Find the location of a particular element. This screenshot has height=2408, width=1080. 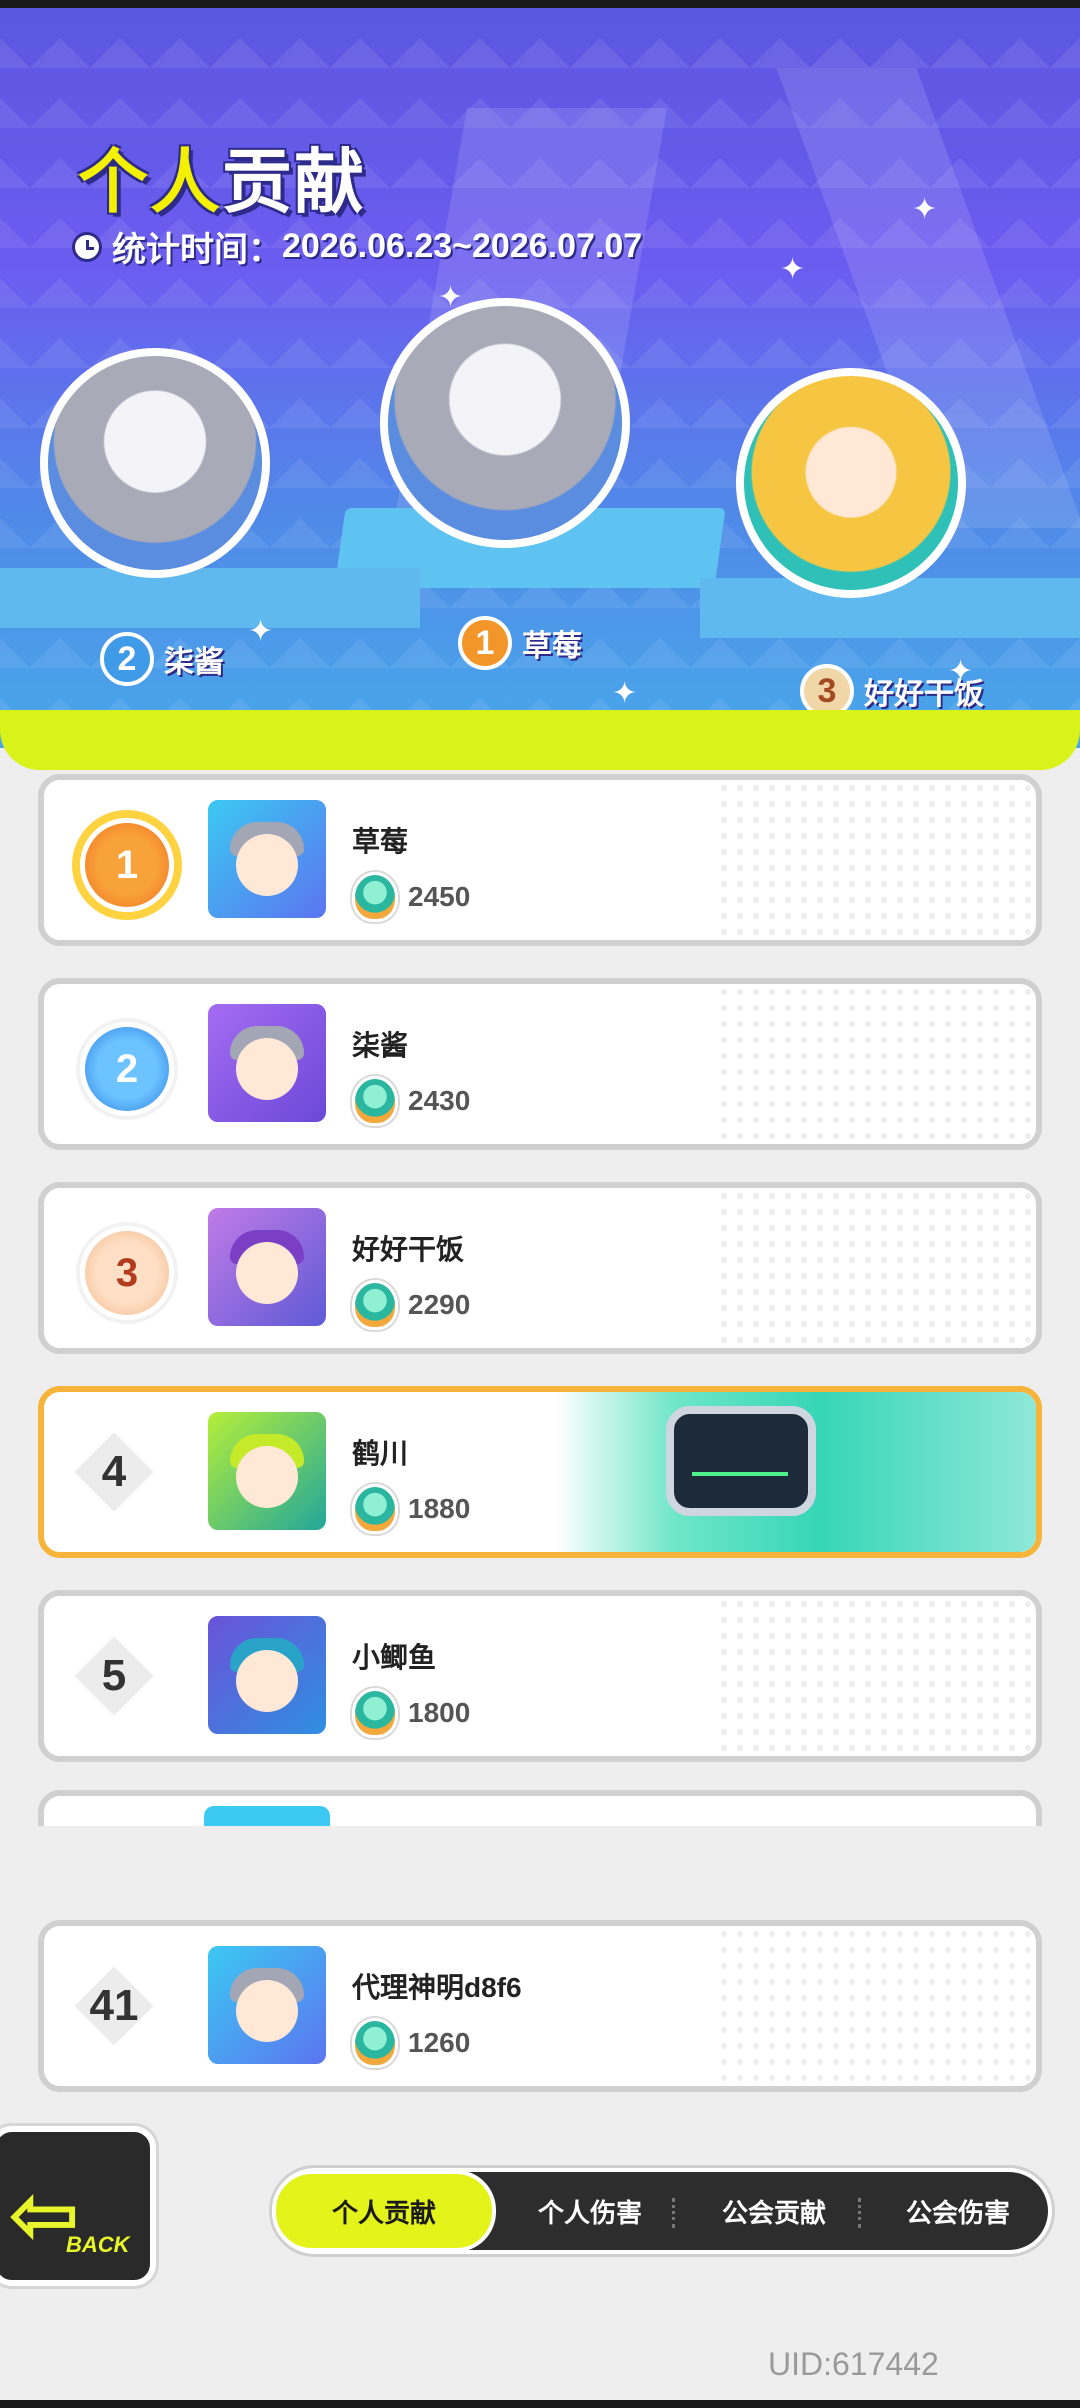

tab-guild-contribution: 公会贡献 is located at coordinates (774, 2211).